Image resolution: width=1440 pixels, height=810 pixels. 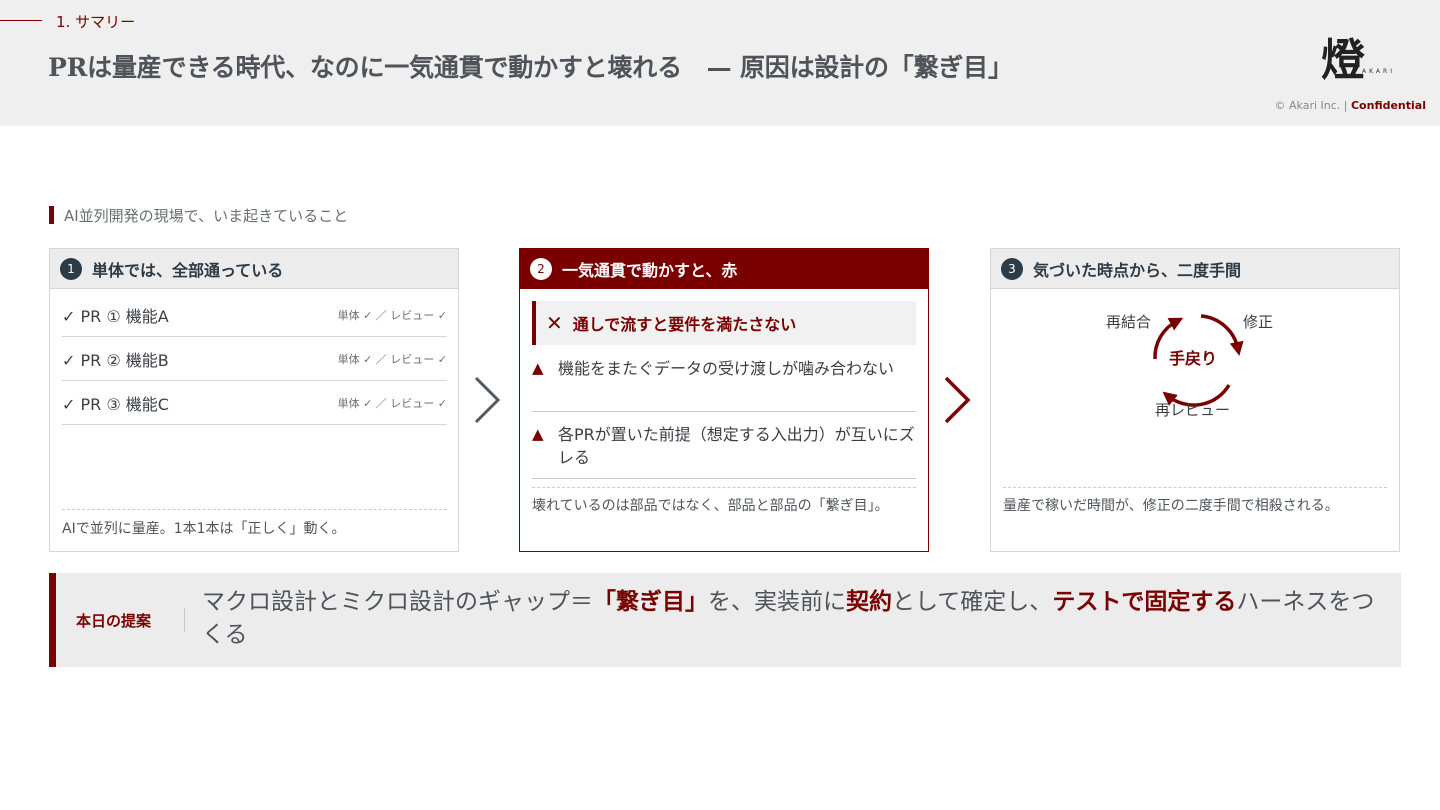 I want to click on card-footer: 量産で稼いだ時間が、修正の二度手間で相殺される。, so click(x=1171, y=506).